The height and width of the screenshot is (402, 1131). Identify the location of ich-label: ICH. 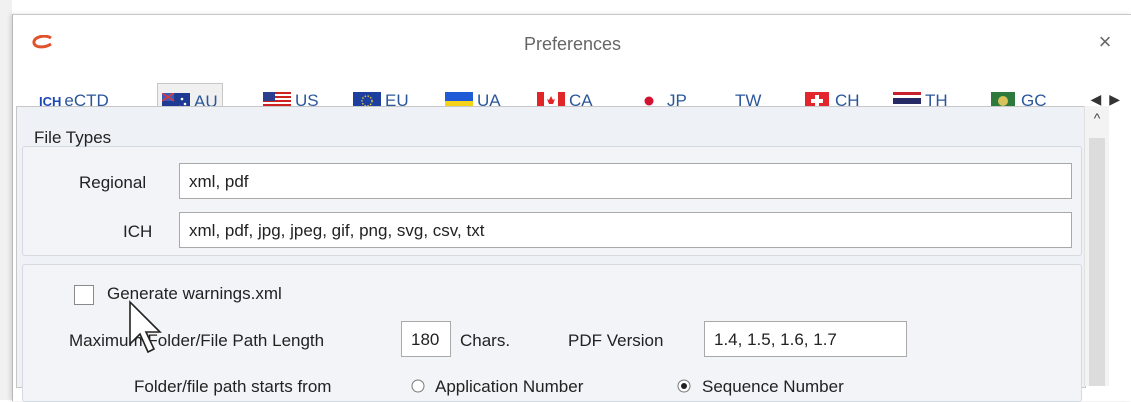
(138, 231).